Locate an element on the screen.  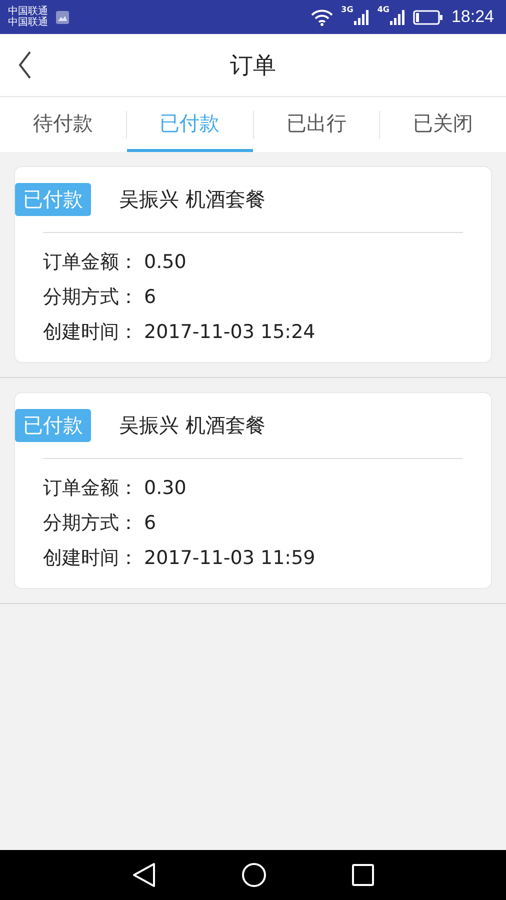
image-notification-icon is located at coordinates (62, 17).